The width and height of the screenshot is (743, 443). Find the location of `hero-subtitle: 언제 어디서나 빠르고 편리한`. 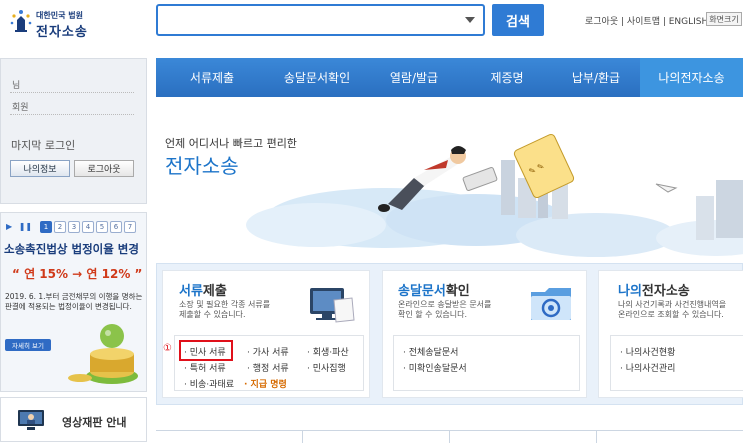

hero-subtitle: 언제 어디서나 빠르고 편리한 is located at coordinates (231, 143).